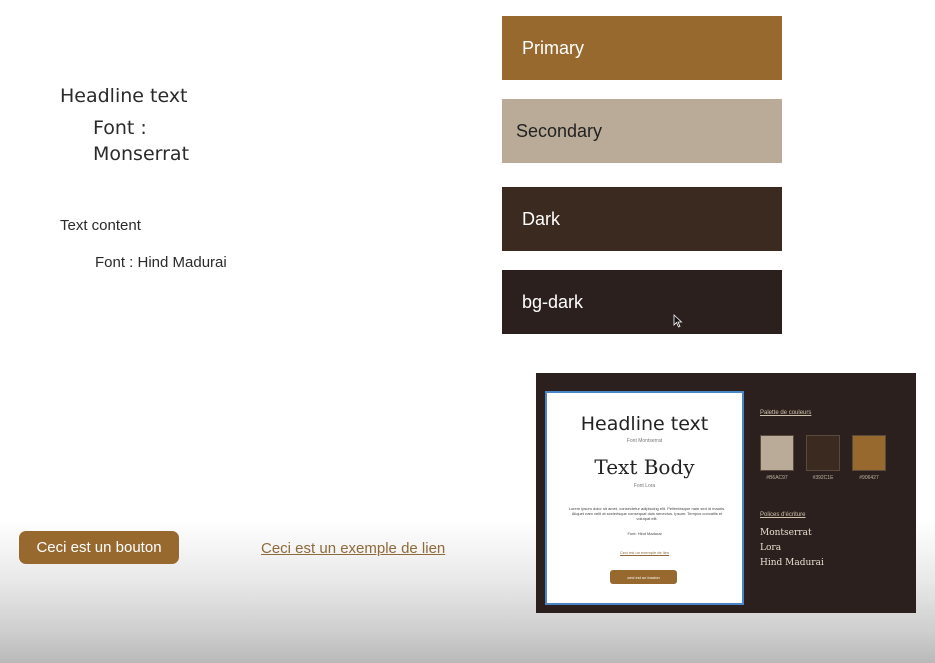 The image size is (935, 663). What do you see at coordinates (141, 141) in the screenshot?
I see `headline-font-spec: Font : Monserrat` at bounding box center [141, 141].